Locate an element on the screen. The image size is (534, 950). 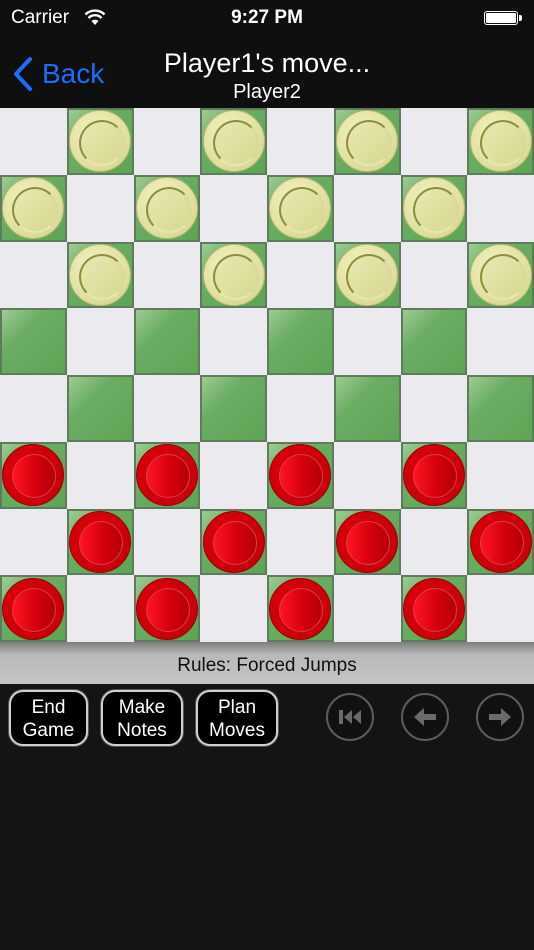
board-square-r7-c4 is located at coordinates (300, 608).